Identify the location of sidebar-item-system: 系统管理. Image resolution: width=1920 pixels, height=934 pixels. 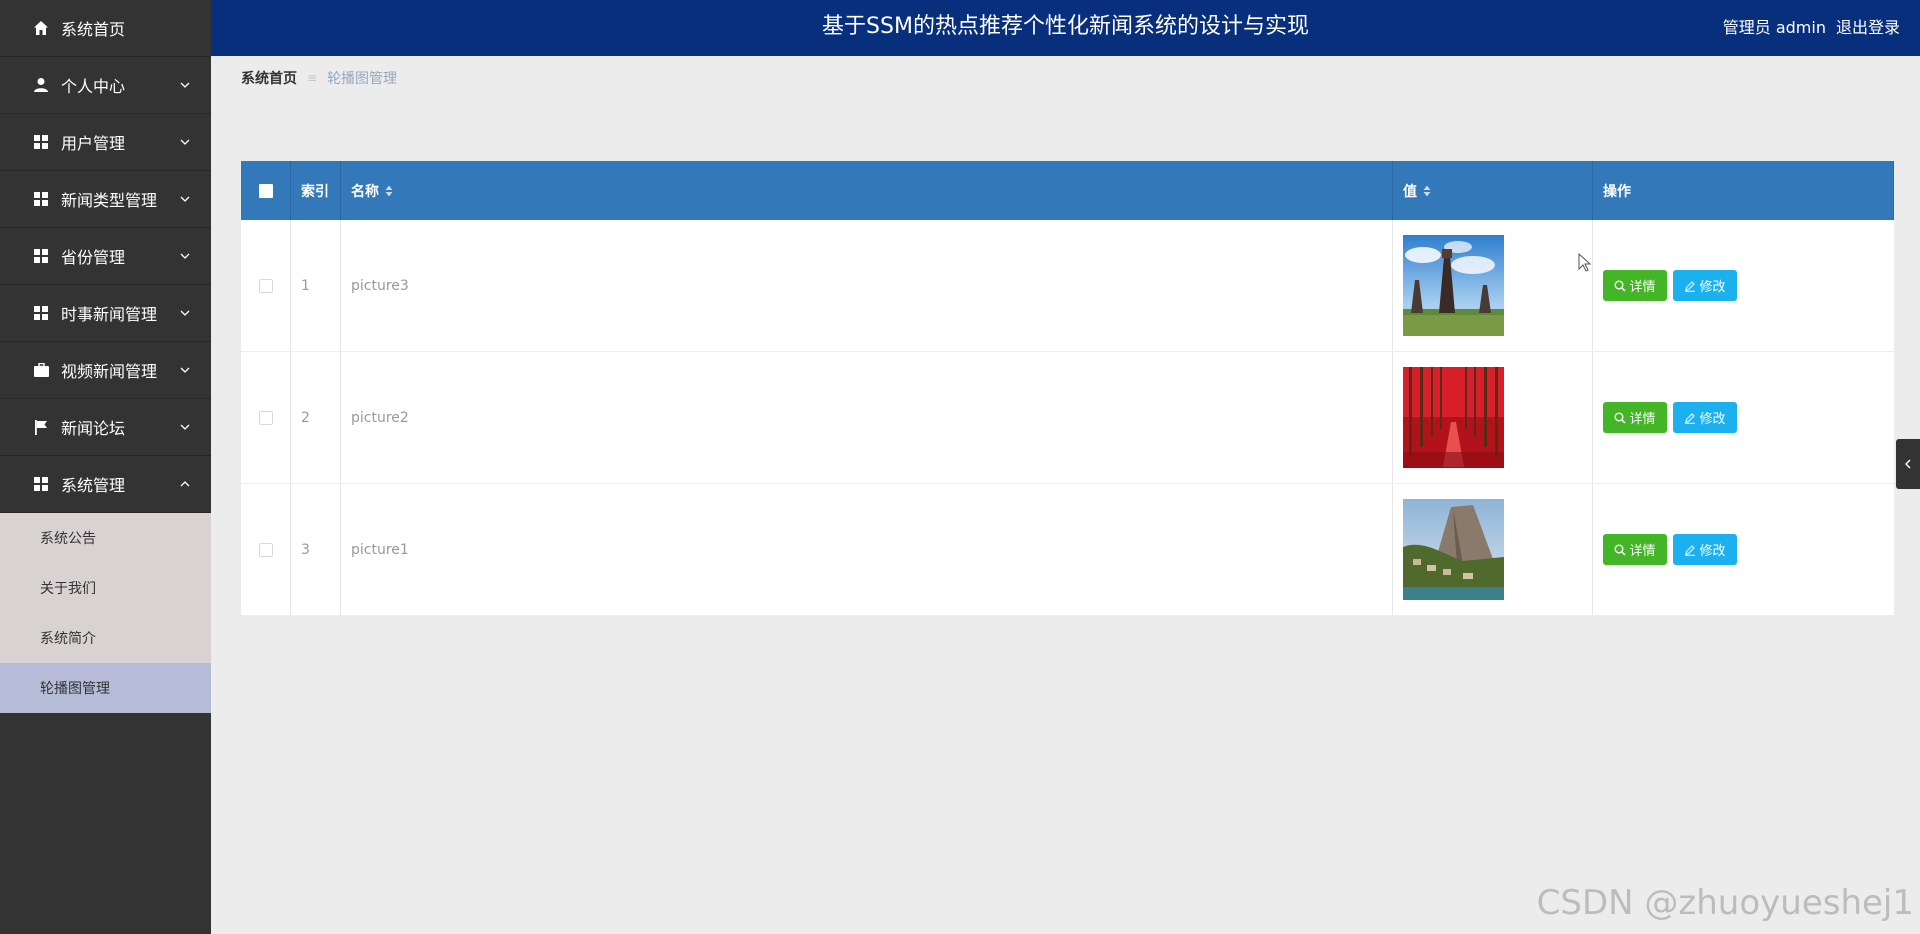
(105, 484).